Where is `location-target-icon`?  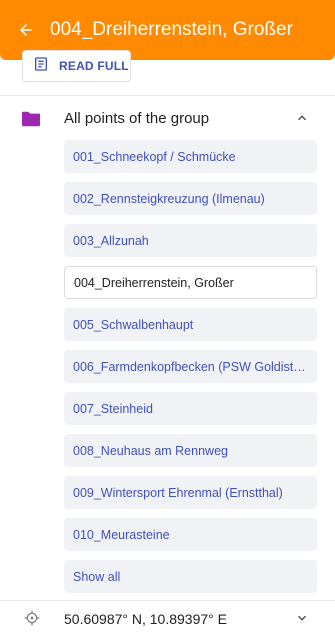
location-target-icon is located at coordinates (32, 620).